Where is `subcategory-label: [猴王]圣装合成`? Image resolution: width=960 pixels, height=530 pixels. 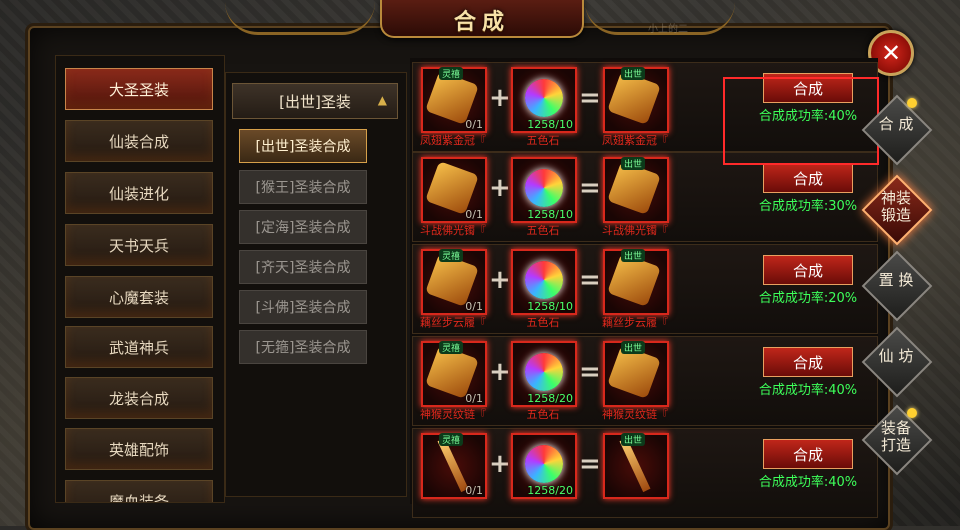 subcategory-label: [猴王]圣装合成 is located at coordinates (303, 188).